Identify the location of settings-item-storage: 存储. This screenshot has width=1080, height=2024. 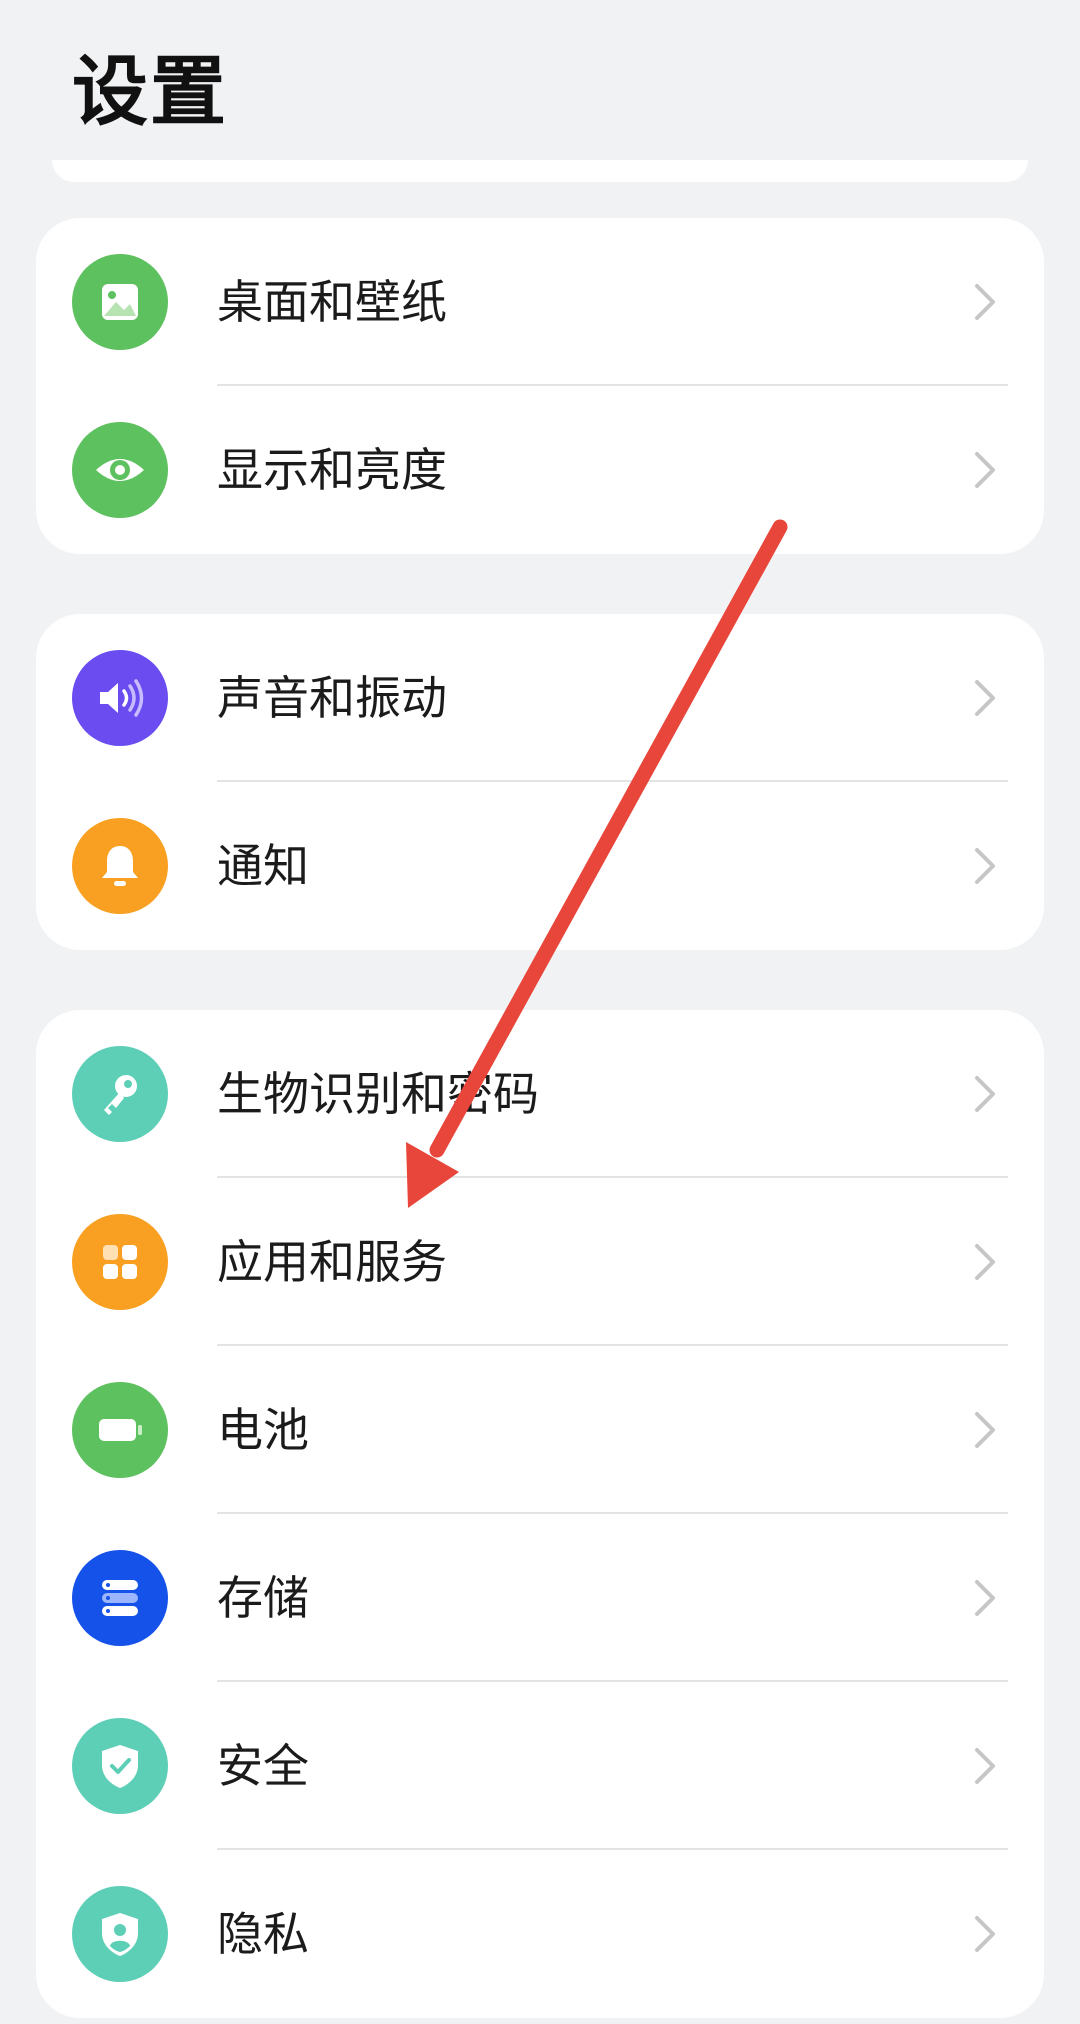
(540, 1598).